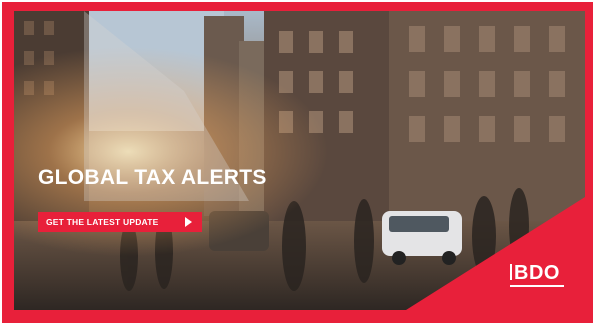 Image resolution: width=595 pixels, height=325 pixels. I want to click on logo-underline, so click(537, 286).